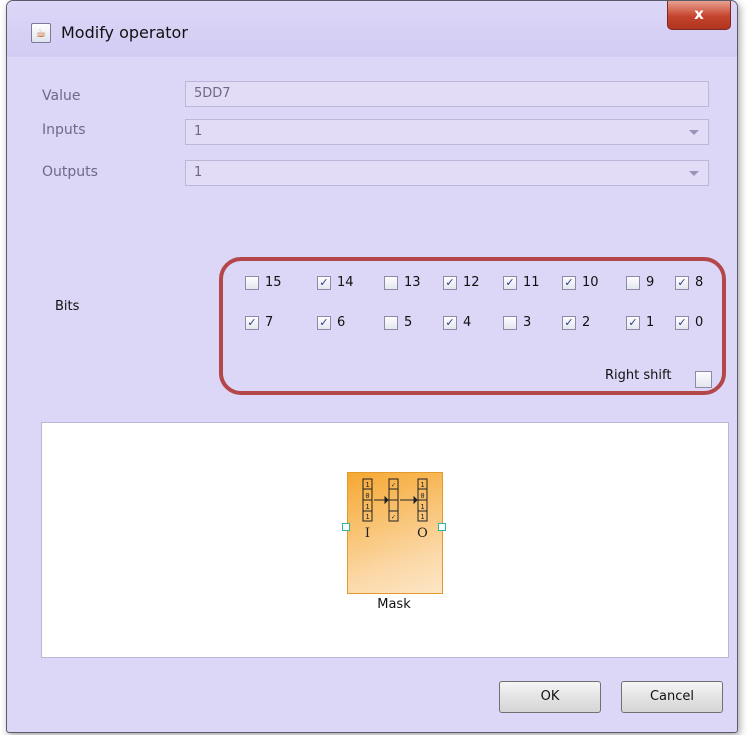 This screenshot has height=735, width=747. What do you see at coordinates (586, 322) in the screenshot?
I see `bit-label: 2` at bounding box center [586, 322].